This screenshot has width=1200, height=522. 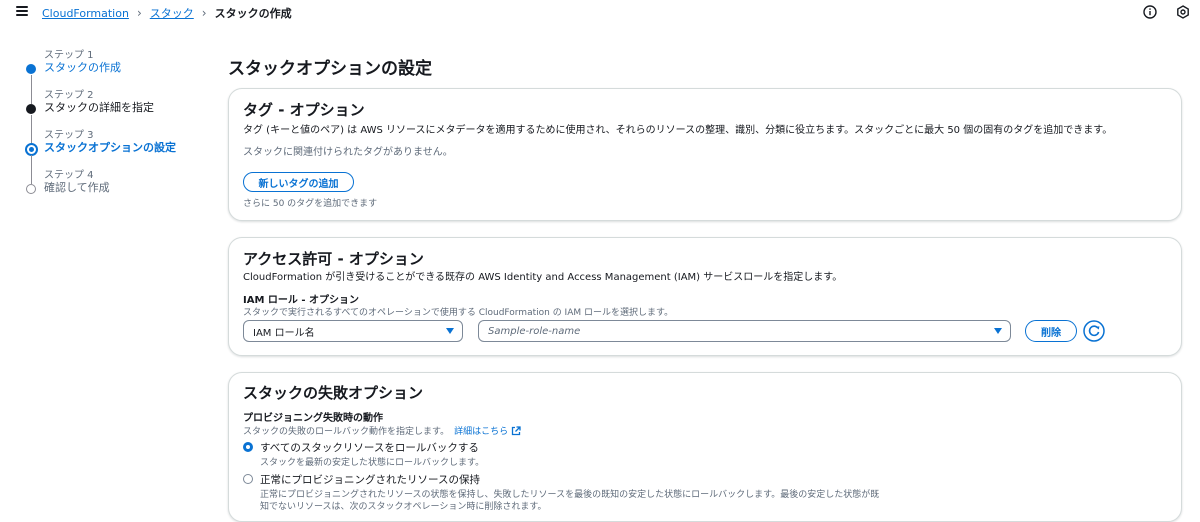 I want to click on step-current-dot, so click(x=31, y=149).